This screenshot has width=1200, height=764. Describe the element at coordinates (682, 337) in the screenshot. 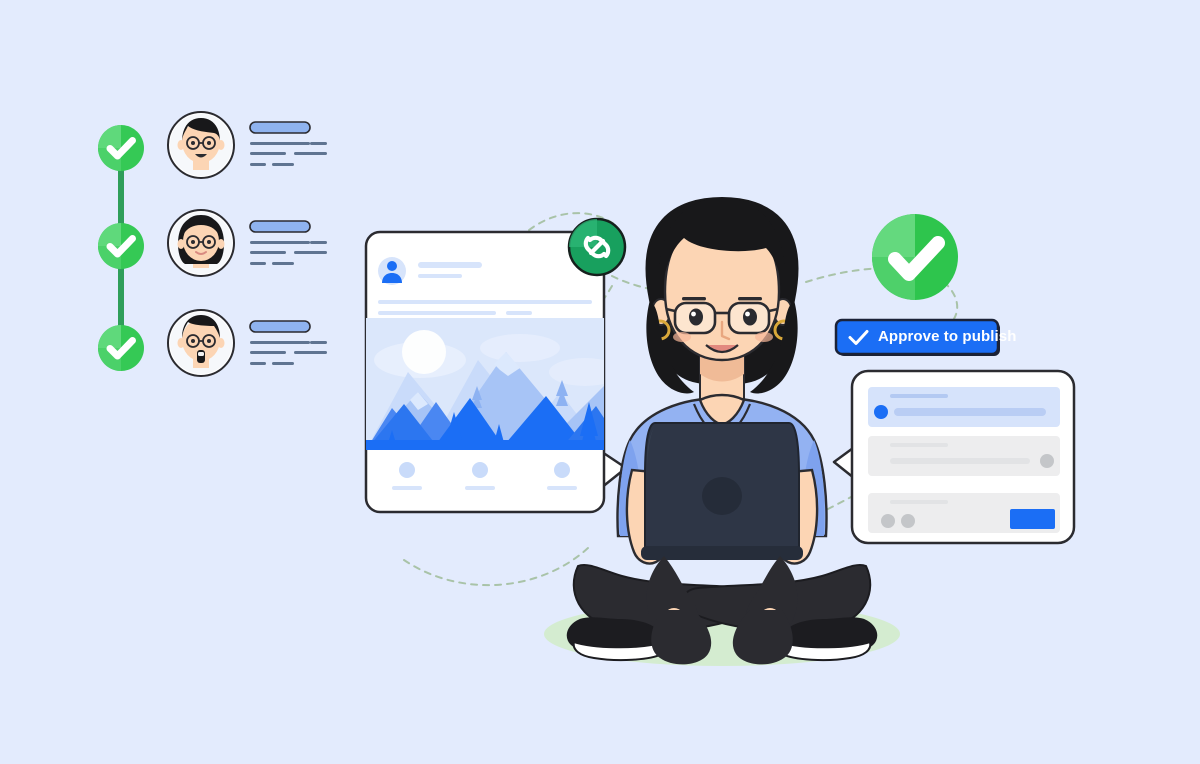

I see `cheek-left` at that location.